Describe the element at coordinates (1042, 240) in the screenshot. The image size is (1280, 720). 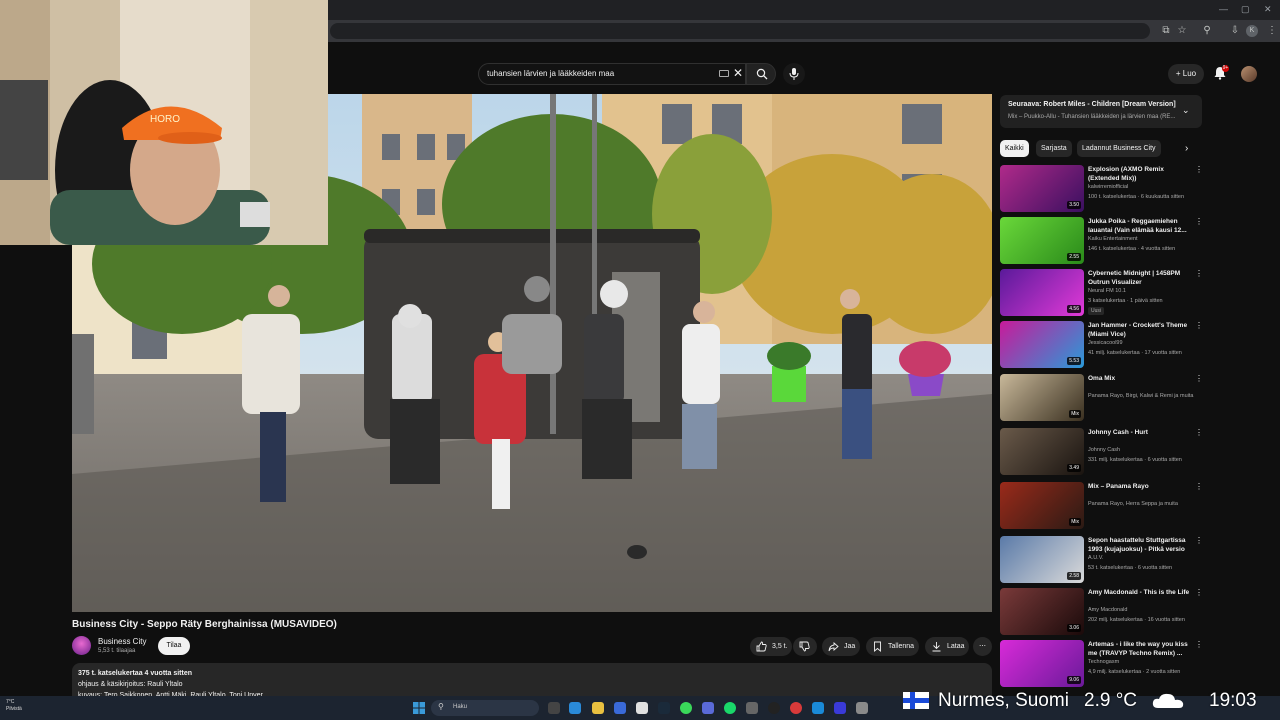
I see `video-thumbnail: 2.55` at that location.